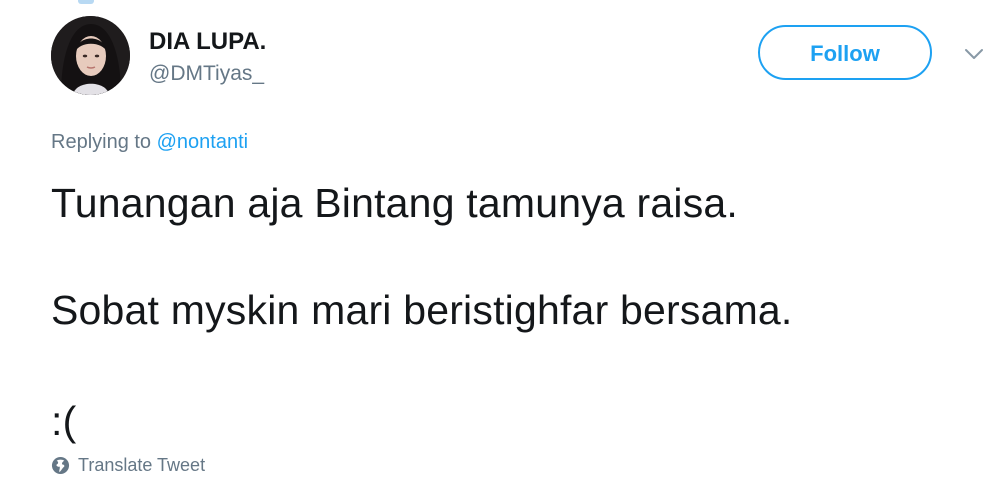 The width and height of the screenshot is (1000, 489). I want to click on avatar, so click(90, 55).